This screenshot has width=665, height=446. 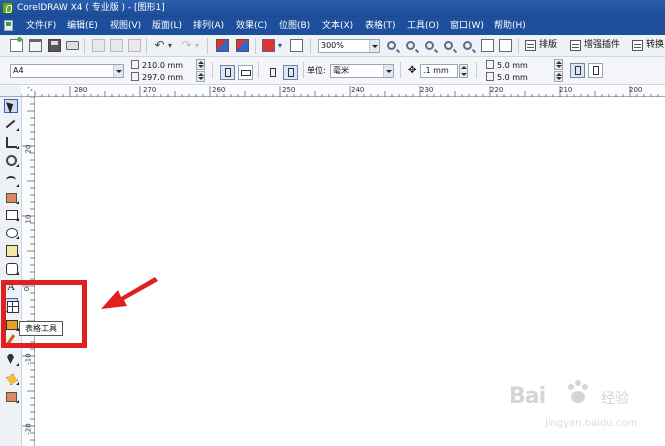 I want to click on new-document-icon, so click(x=16, y=44).